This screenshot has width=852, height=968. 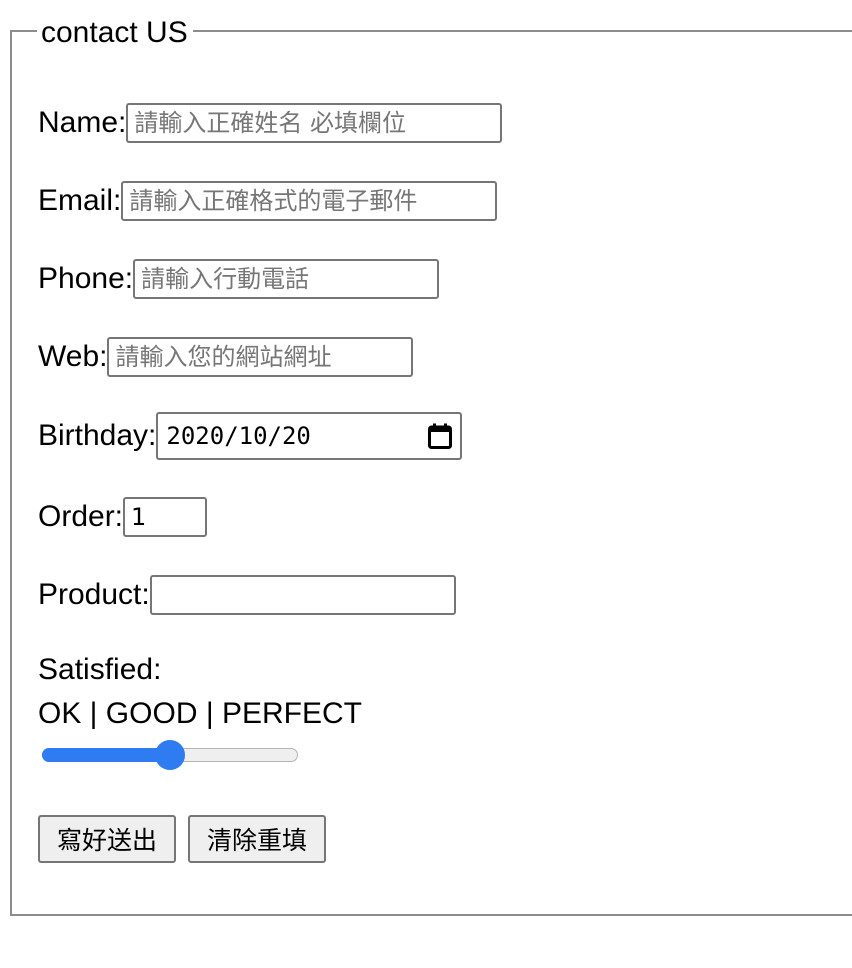 What do you see at coordinates (314, 123) in the screenshot?
I see `name-input` at bounding box center [314, 123].